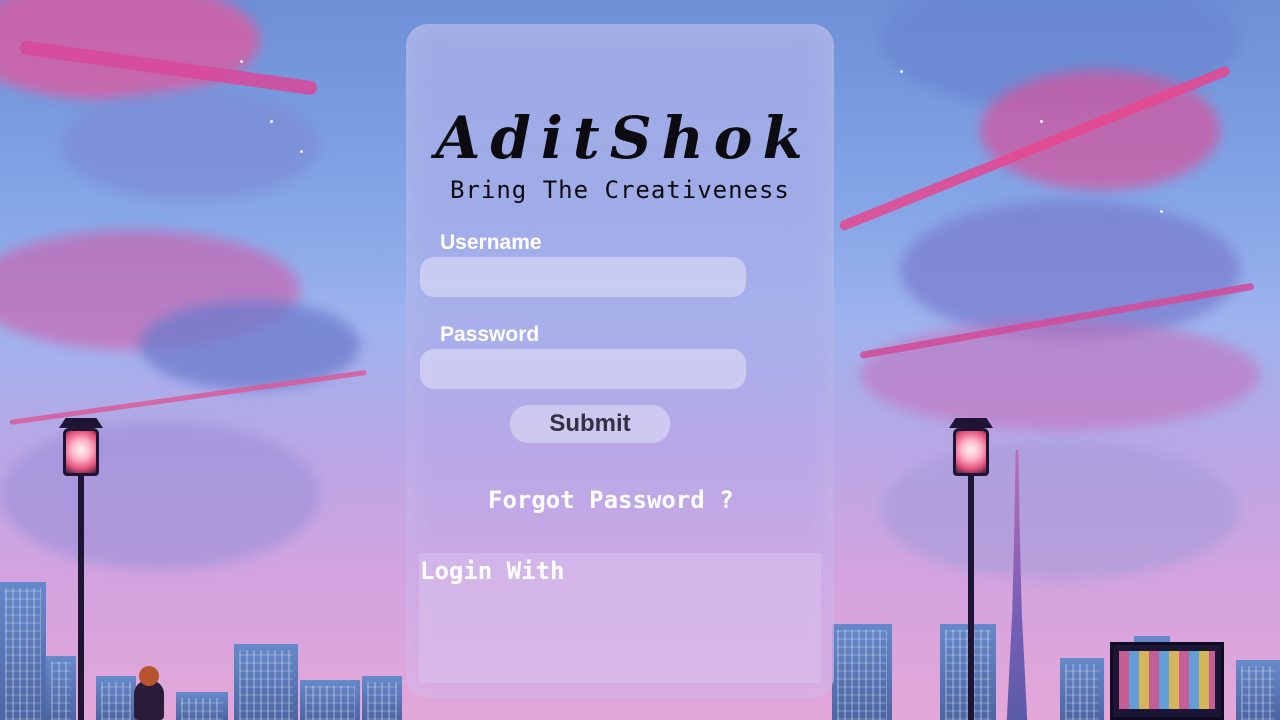 The image size is (1280, 720). Describe the element at coordinates (624, 138) in the screenshot. I see `brand-logo: AditShok` at that location.